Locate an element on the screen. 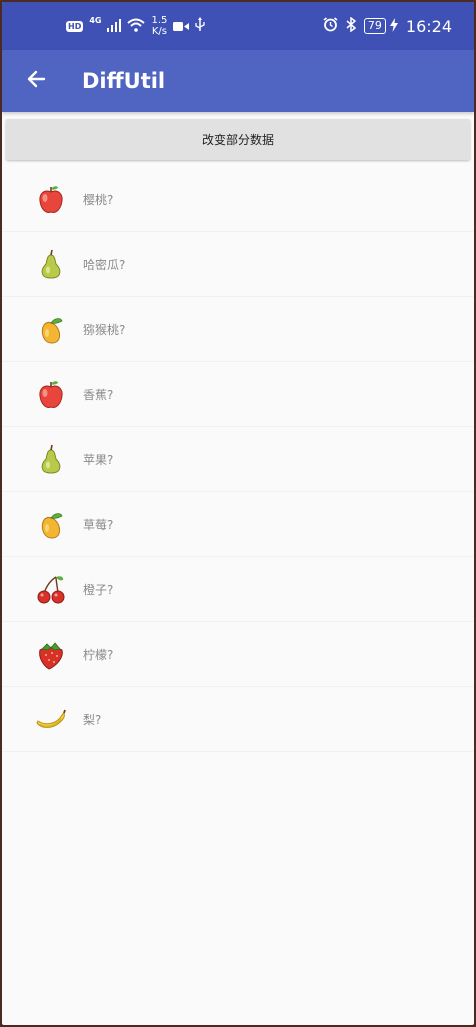  strawberry-icon is located at coordinates (51, 655).